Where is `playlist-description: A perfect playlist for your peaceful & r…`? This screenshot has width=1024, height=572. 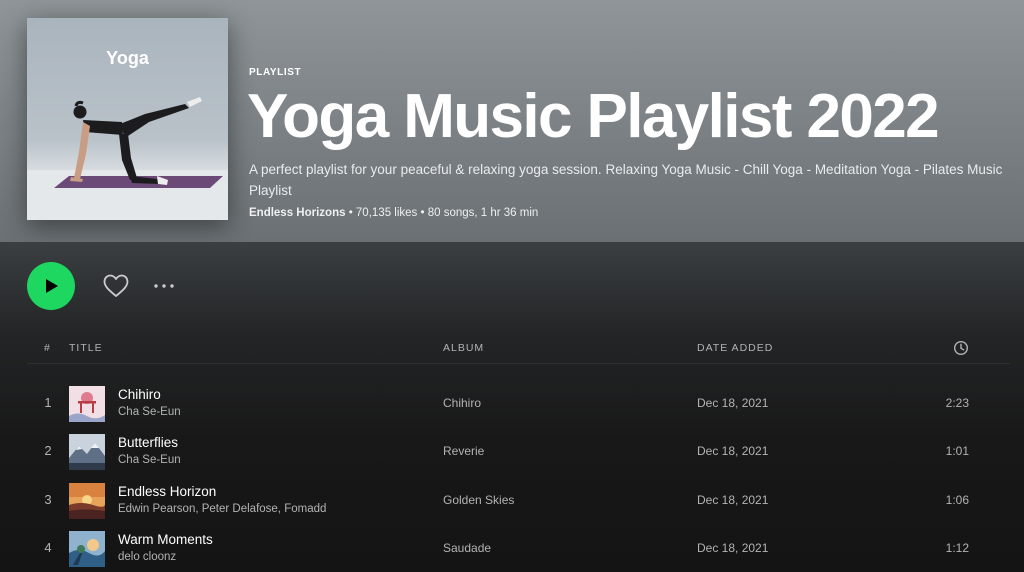
playlist-description: A perfect playlist for your peaceful & r… is located at coordinates (626, 180).